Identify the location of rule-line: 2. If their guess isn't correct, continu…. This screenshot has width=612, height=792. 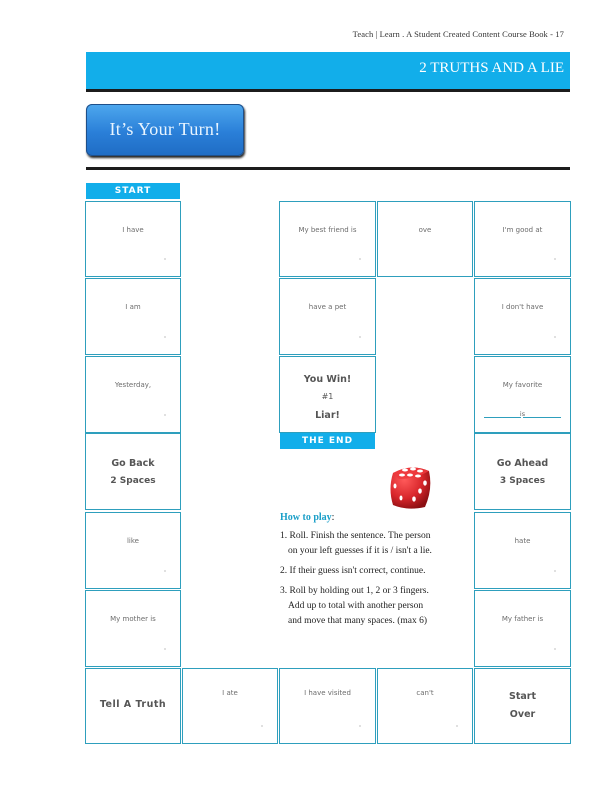
(353, 571).